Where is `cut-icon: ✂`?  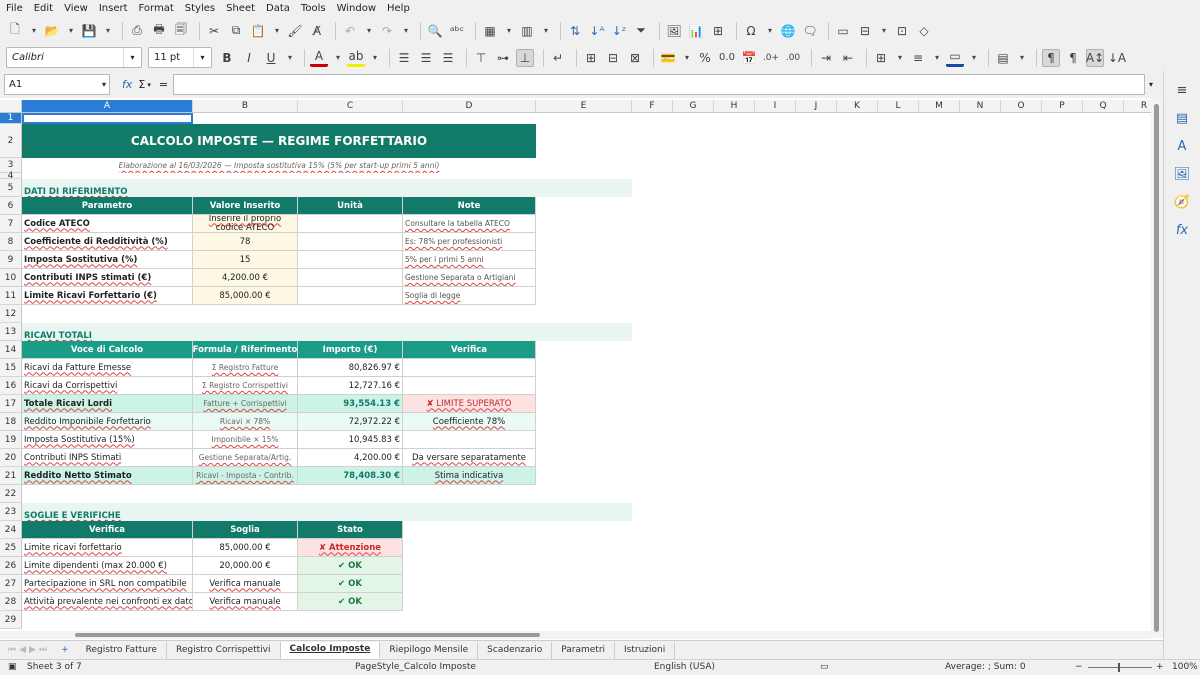
cut-icon: ✂ is located at coordinates (214, 31).